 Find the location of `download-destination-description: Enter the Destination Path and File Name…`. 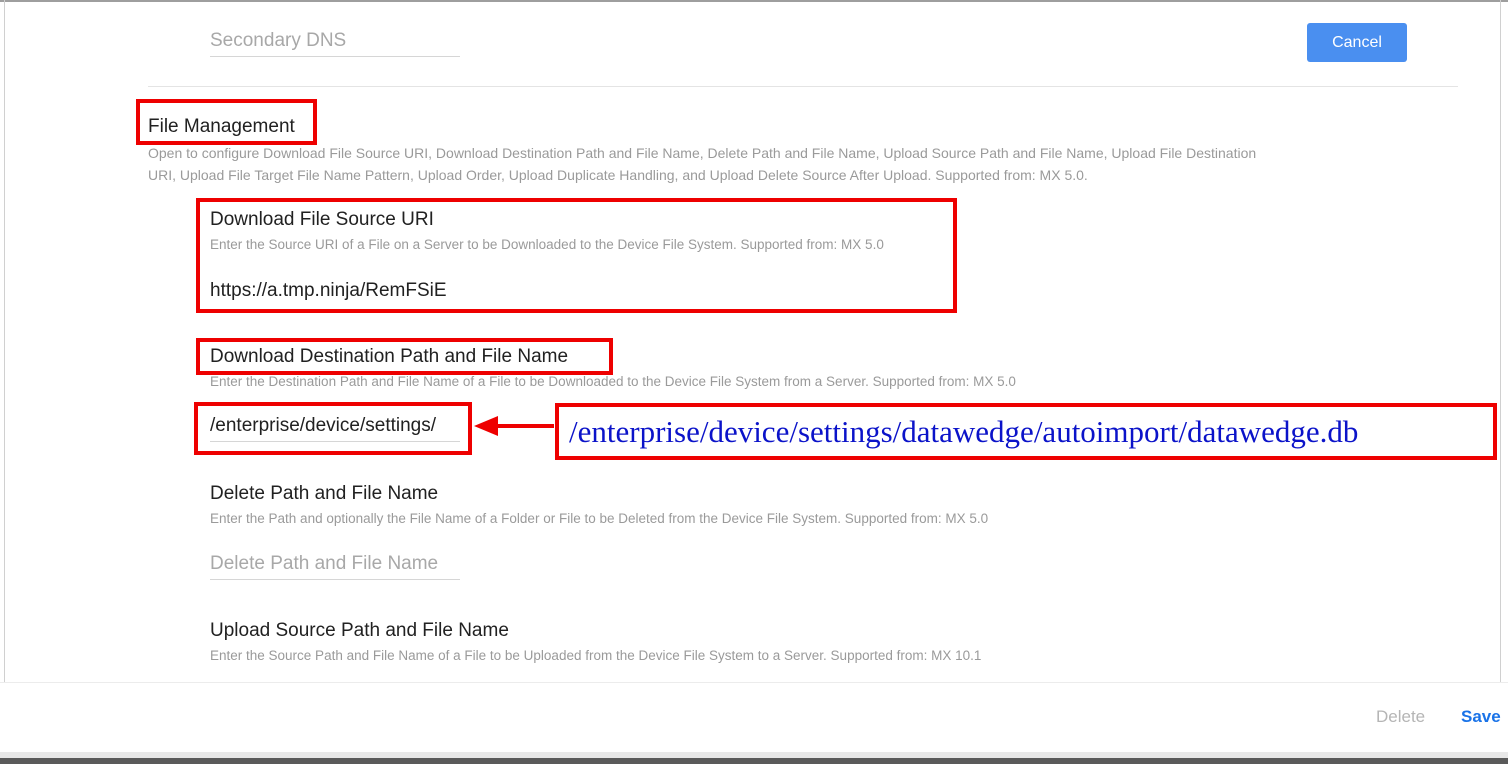

download-destination-description: Enter the Destination Path and File Name… is located at coordinates (613, 381).